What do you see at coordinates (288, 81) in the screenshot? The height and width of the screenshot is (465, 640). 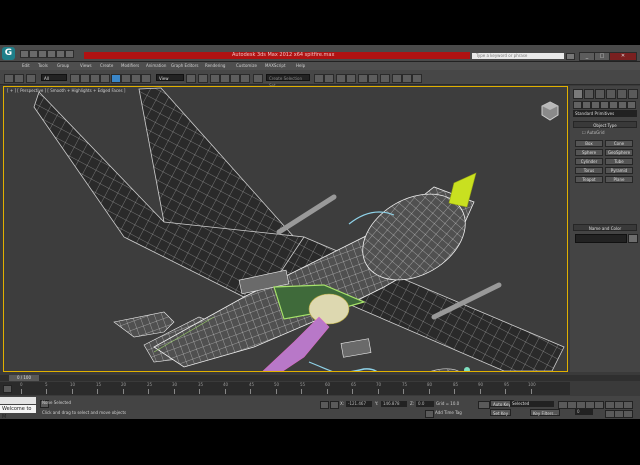 I see `named-selection-set-dropdown: Create Selection Set` at bounding box center [288, 81].